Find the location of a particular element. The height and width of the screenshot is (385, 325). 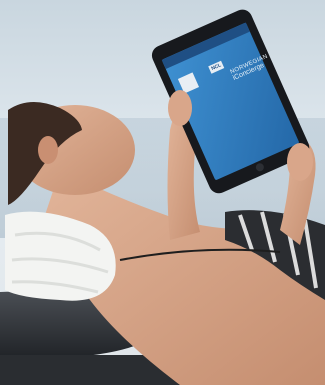

ear is located at coordinates (48, 150).